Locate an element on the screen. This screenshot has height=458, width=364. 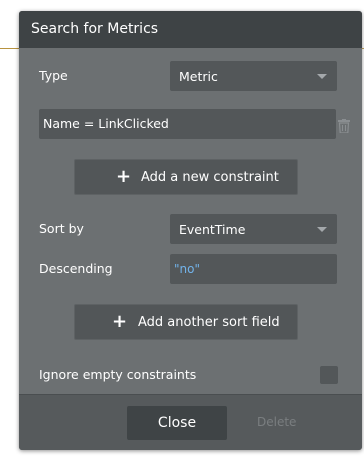
sort-by-label: Sort by is located at coordinates (61, 228).